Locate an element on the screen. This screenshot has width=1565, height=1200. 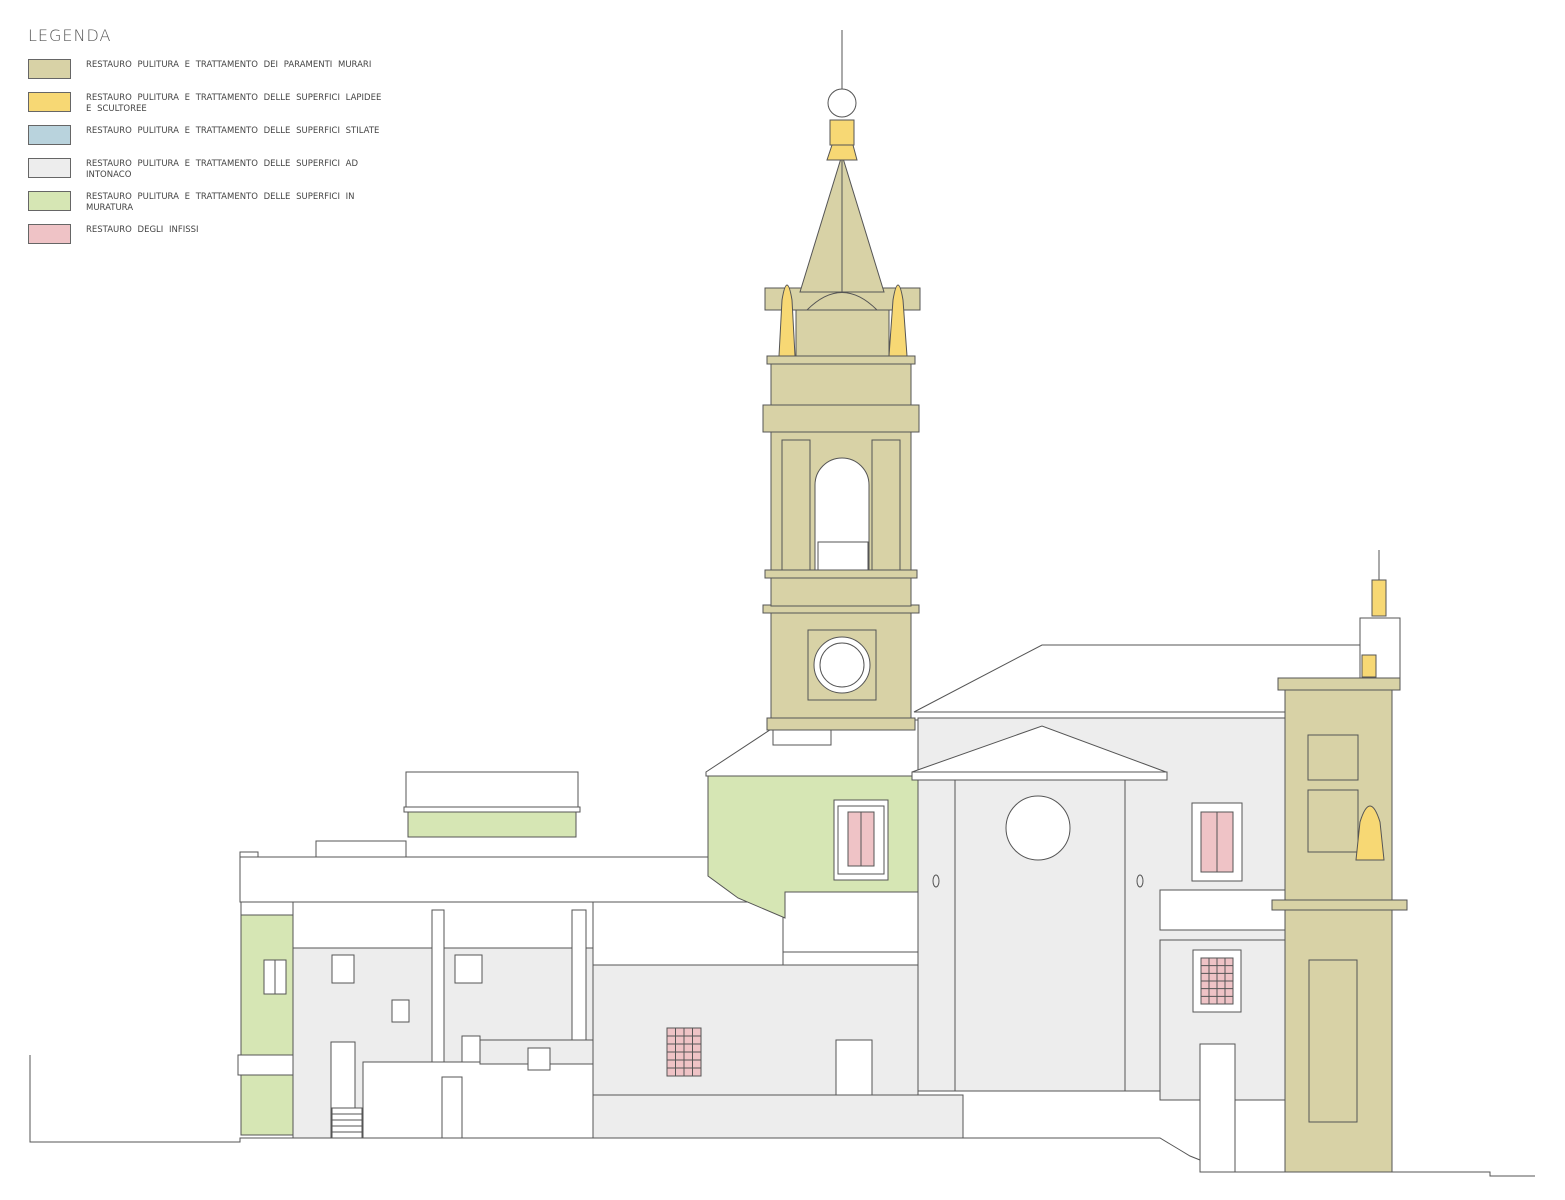
bell-tower is located at coordinates (841, 388).